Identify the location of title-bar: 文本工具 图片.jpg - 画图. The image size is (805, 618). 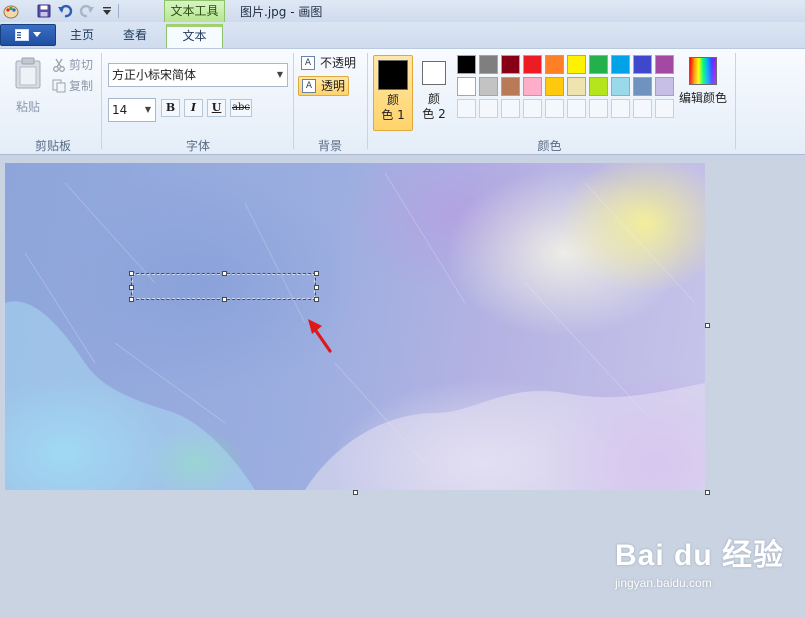
(402, 11).